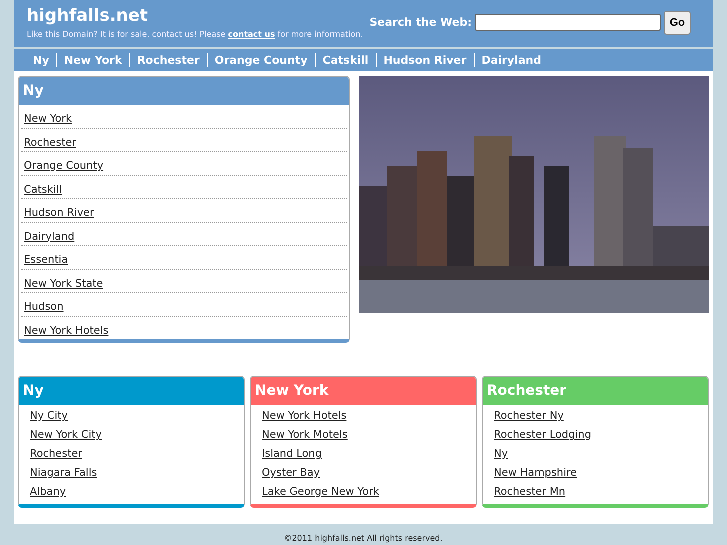  Describe the element at coordinates (48, 119) in the screenshot. I see `sidebar-link: New York` at that location.